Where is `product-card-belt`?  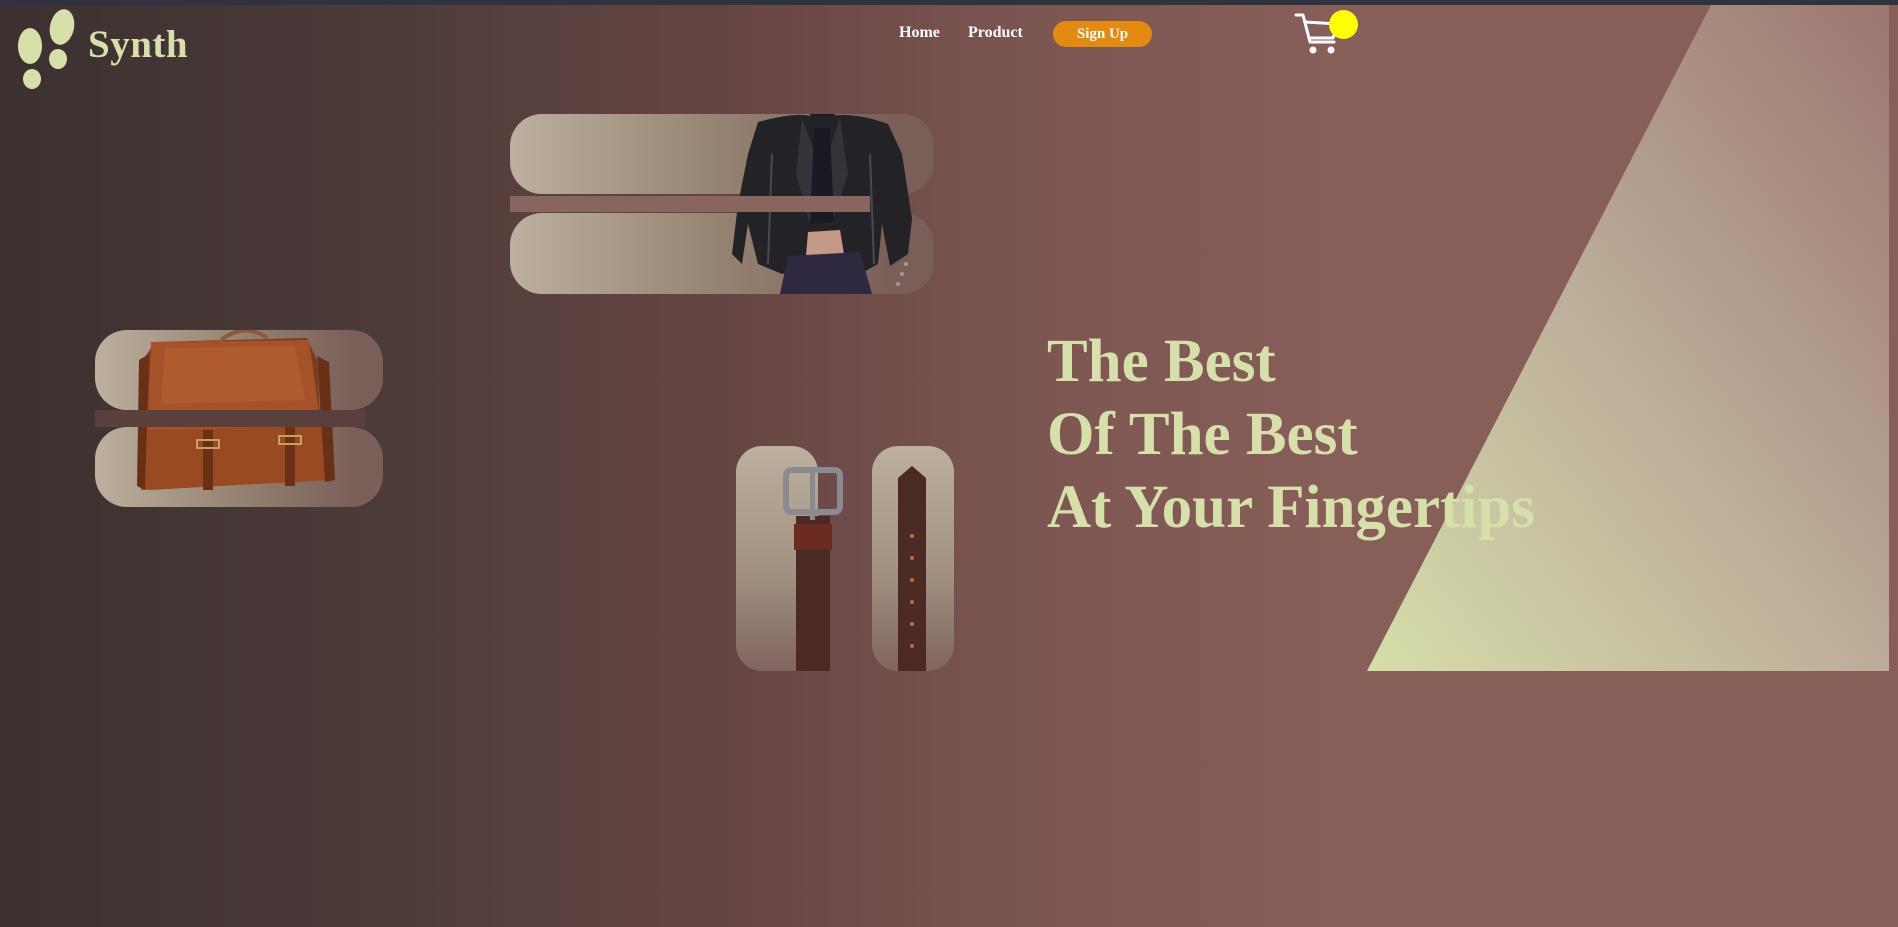 product-card-belt is located at coordinates (845, 558).